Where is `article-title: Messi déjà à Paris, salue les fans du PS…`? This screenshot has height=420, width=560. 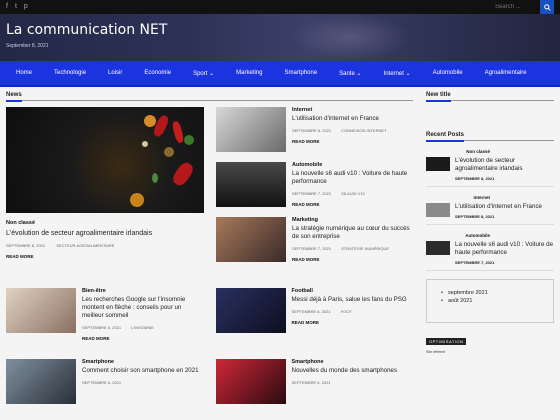
article-title: Messi déjà à Paris, salue les fans du PS… is located at coordinates (349, 300).